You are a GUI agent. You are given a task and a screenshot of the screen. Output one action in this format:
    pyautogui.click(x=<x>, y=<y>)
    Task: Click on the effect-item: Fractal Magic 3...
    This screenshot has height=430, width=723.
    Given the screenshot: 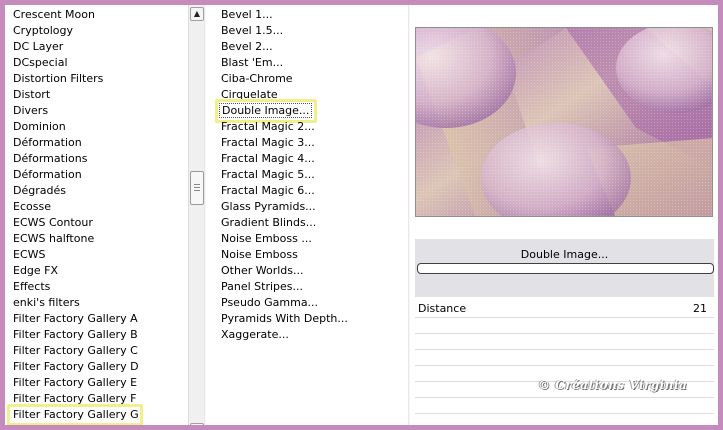 What is the action you would take?
    pyautogui.click(x=268, y=143)
    